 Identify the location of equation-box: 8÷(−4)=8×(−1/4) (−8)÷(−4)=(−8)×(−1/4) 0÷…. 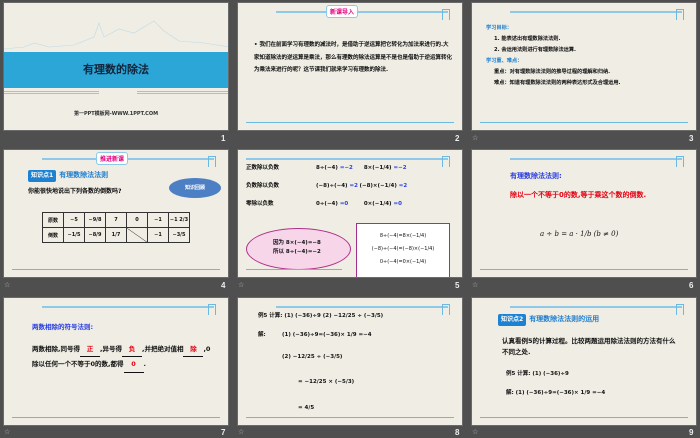
(403, 250).